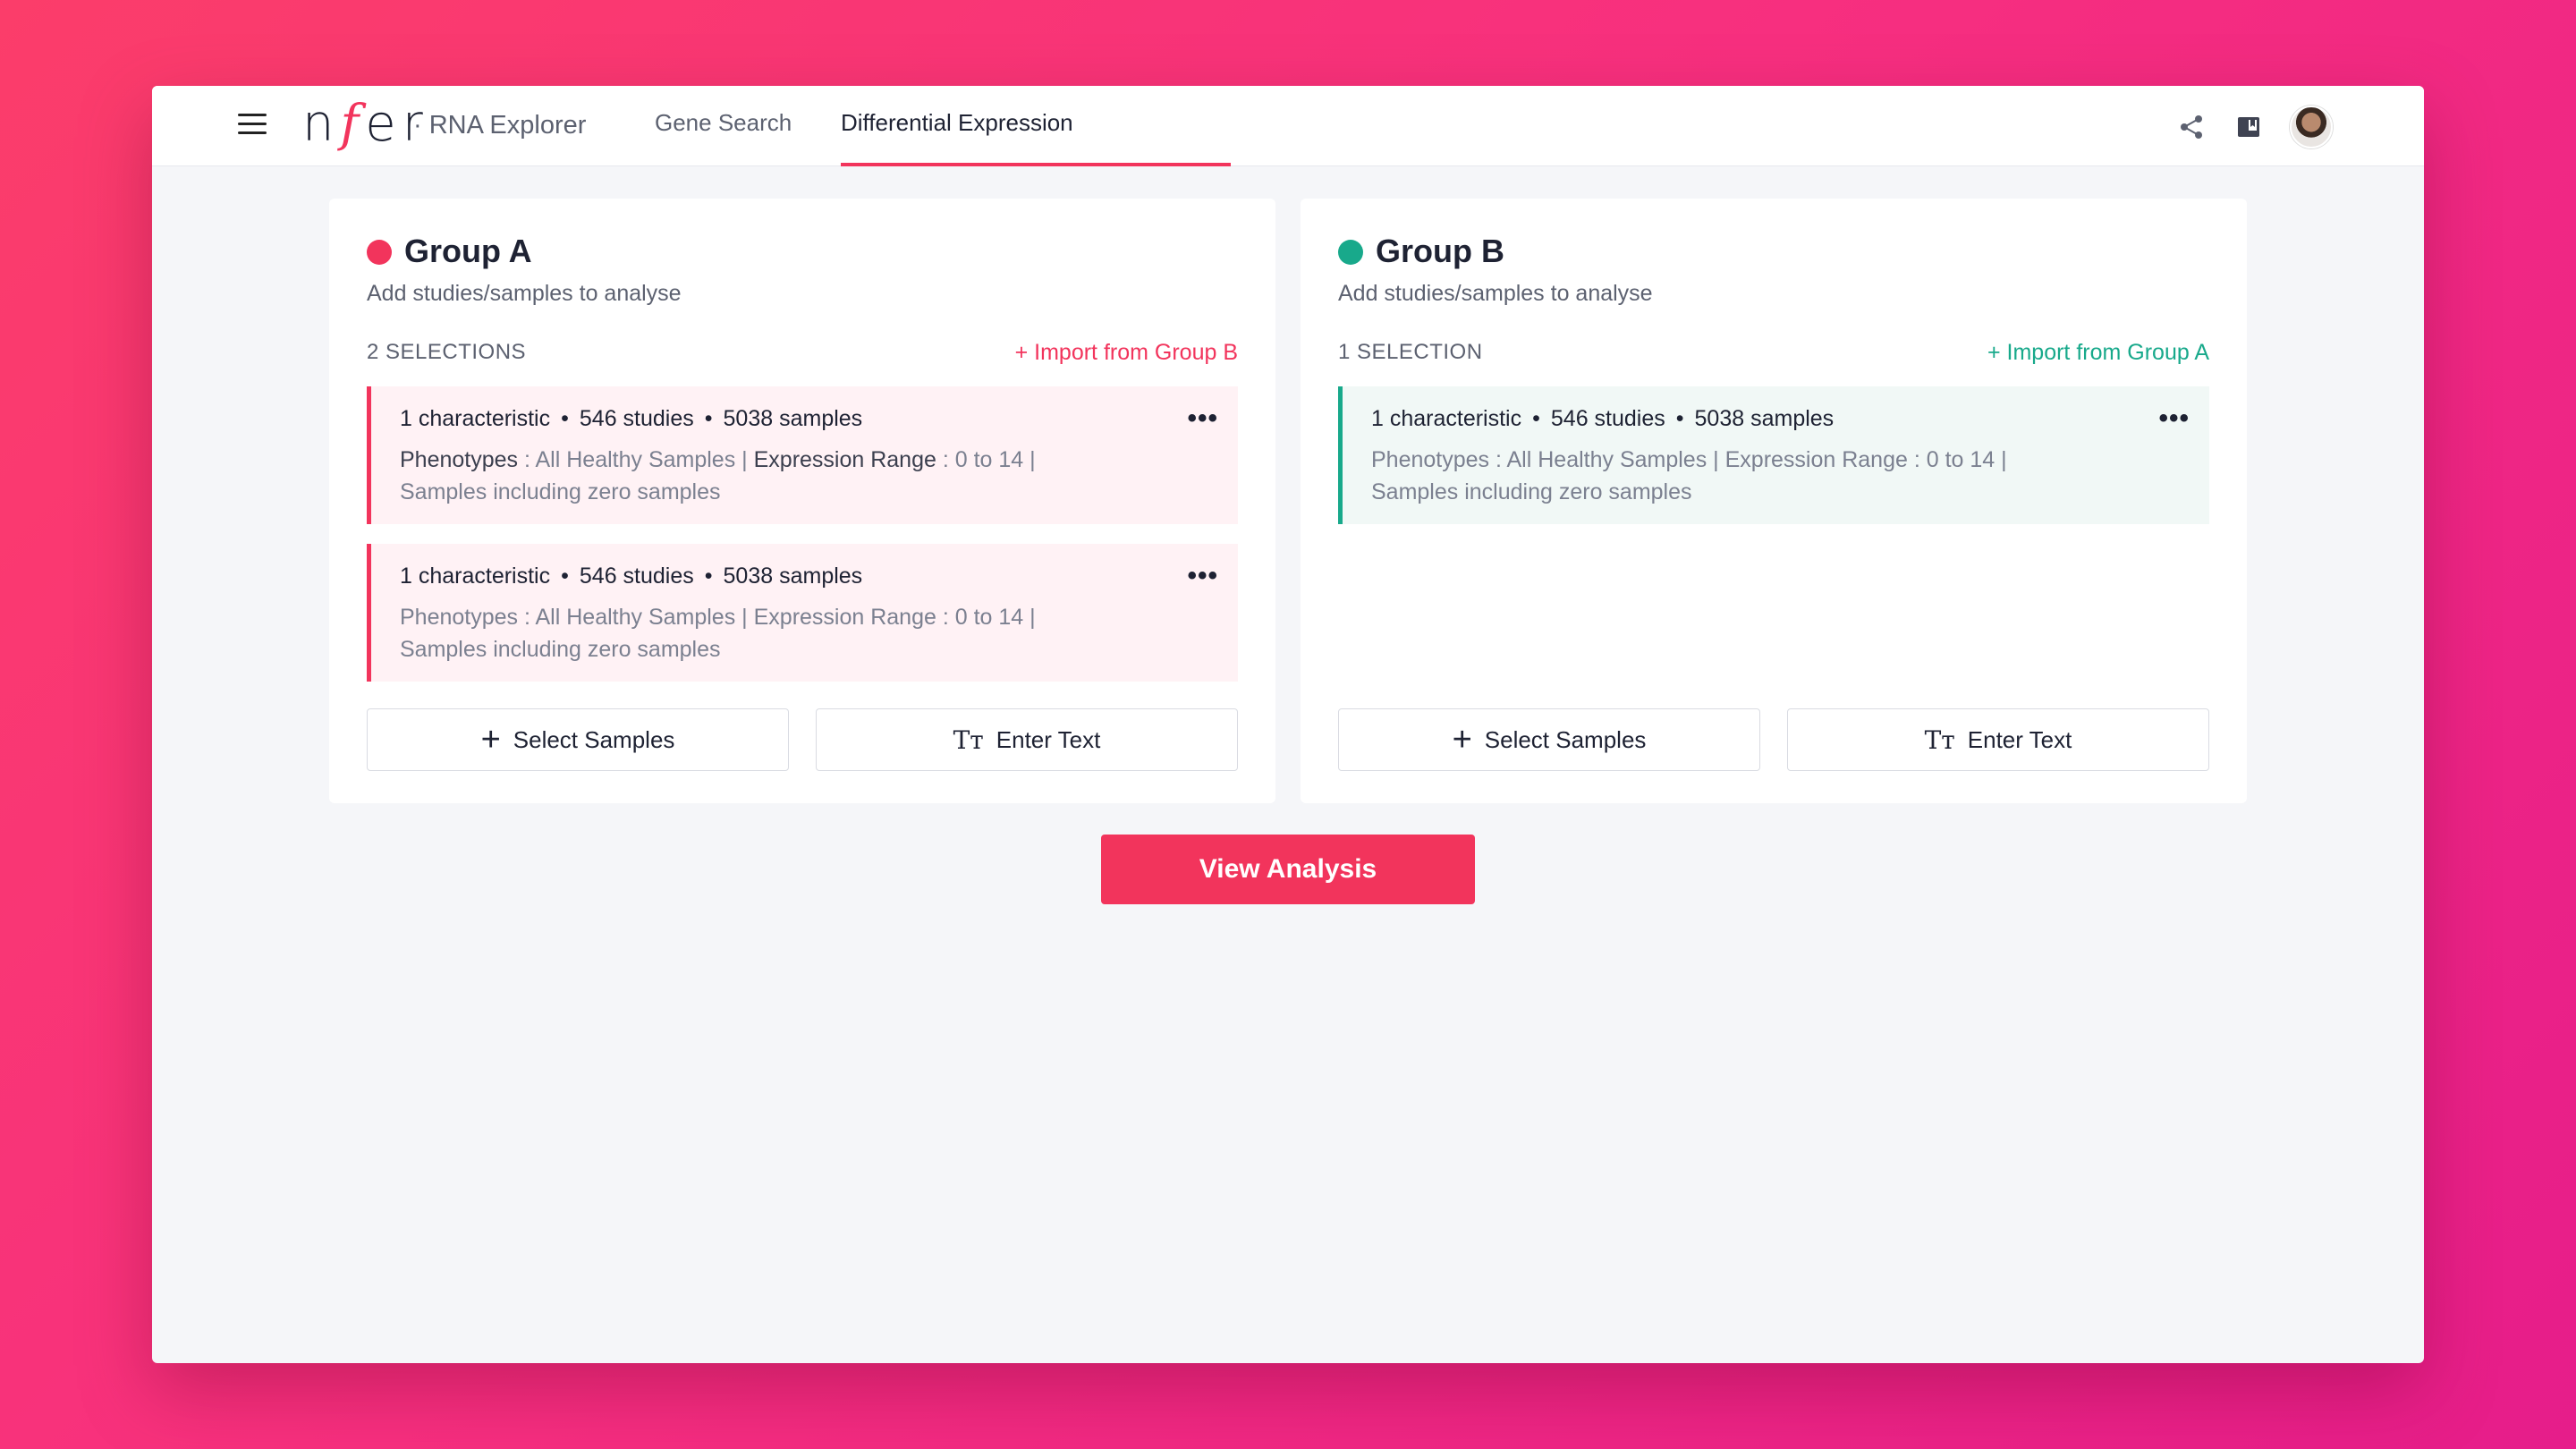 This screenshot has width=2576, height=1449. What do you see at coordinates (2098, 353) in the screenshot?
I see `import-from-group-a-link: + Import from Group A` at bounding box center [2098, 353].